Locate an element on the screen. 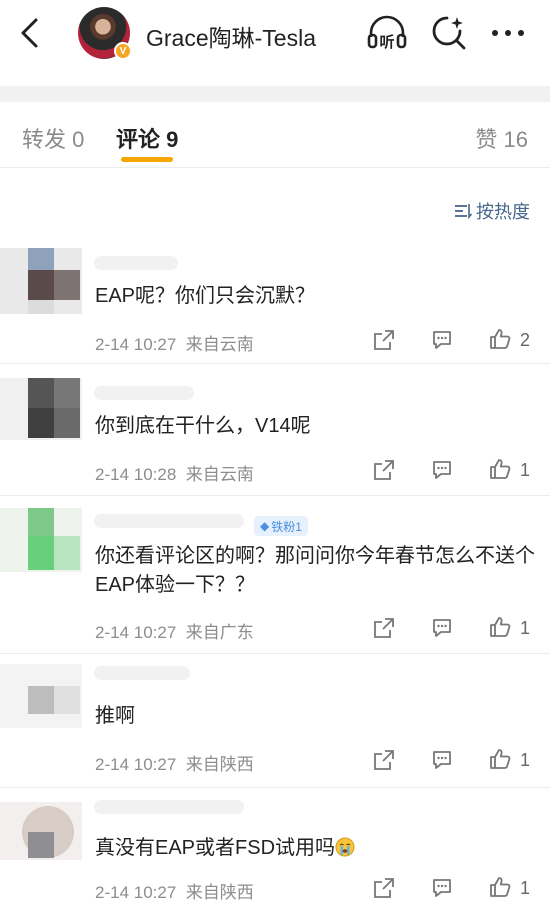 The image size is (550, 908). more-icon is located at coordinates (508, 33).